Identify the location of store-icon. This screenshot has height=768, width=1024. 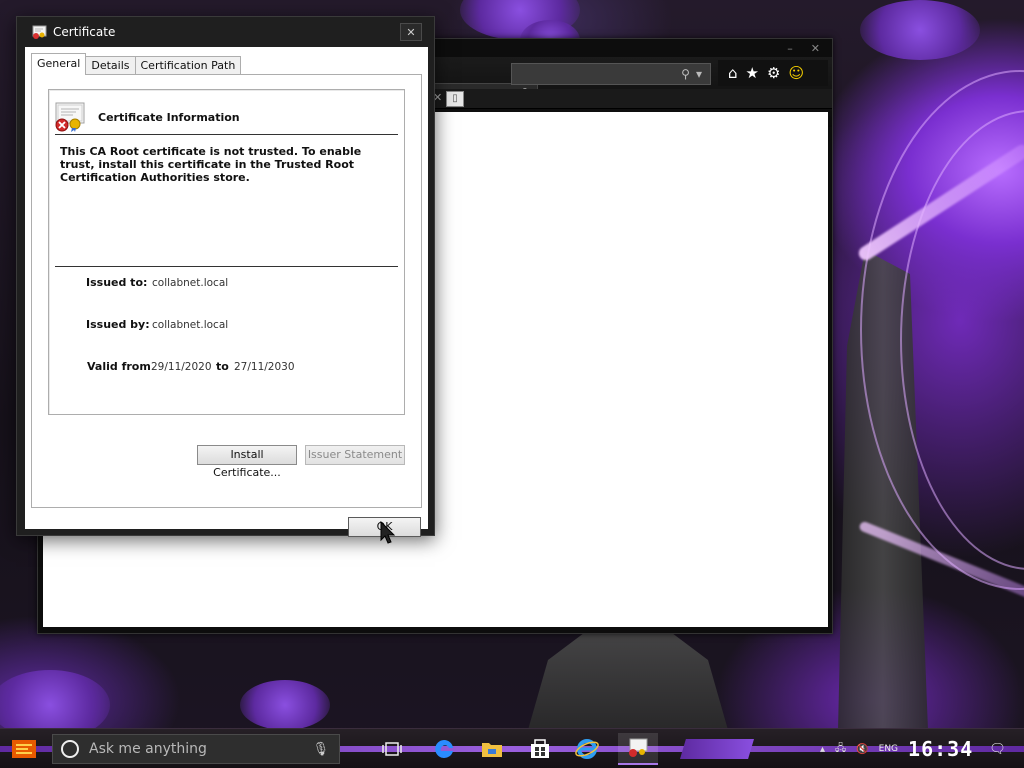
(540, 748).